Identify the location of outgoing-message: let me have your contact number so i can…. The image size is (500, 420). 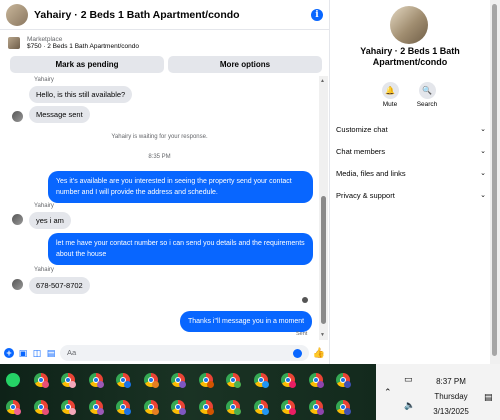
(180, 249).